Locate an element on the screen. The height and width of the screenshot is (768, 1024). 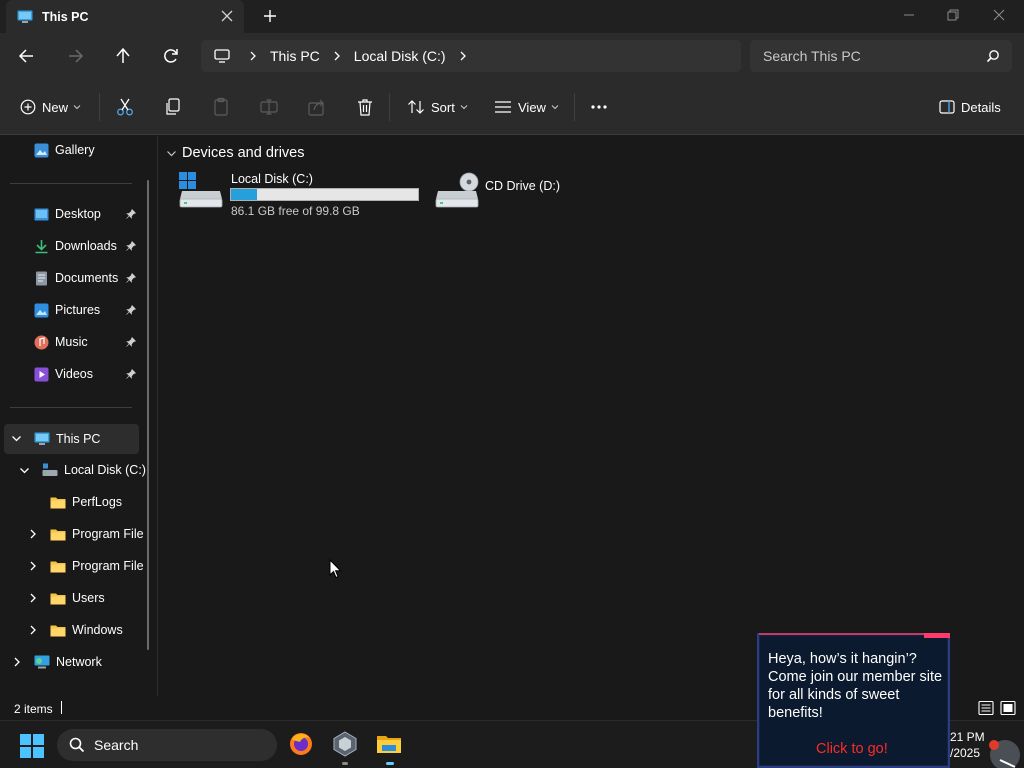
drive-cd-d: CD Drive (D:) is located at coordinates (509, 191).